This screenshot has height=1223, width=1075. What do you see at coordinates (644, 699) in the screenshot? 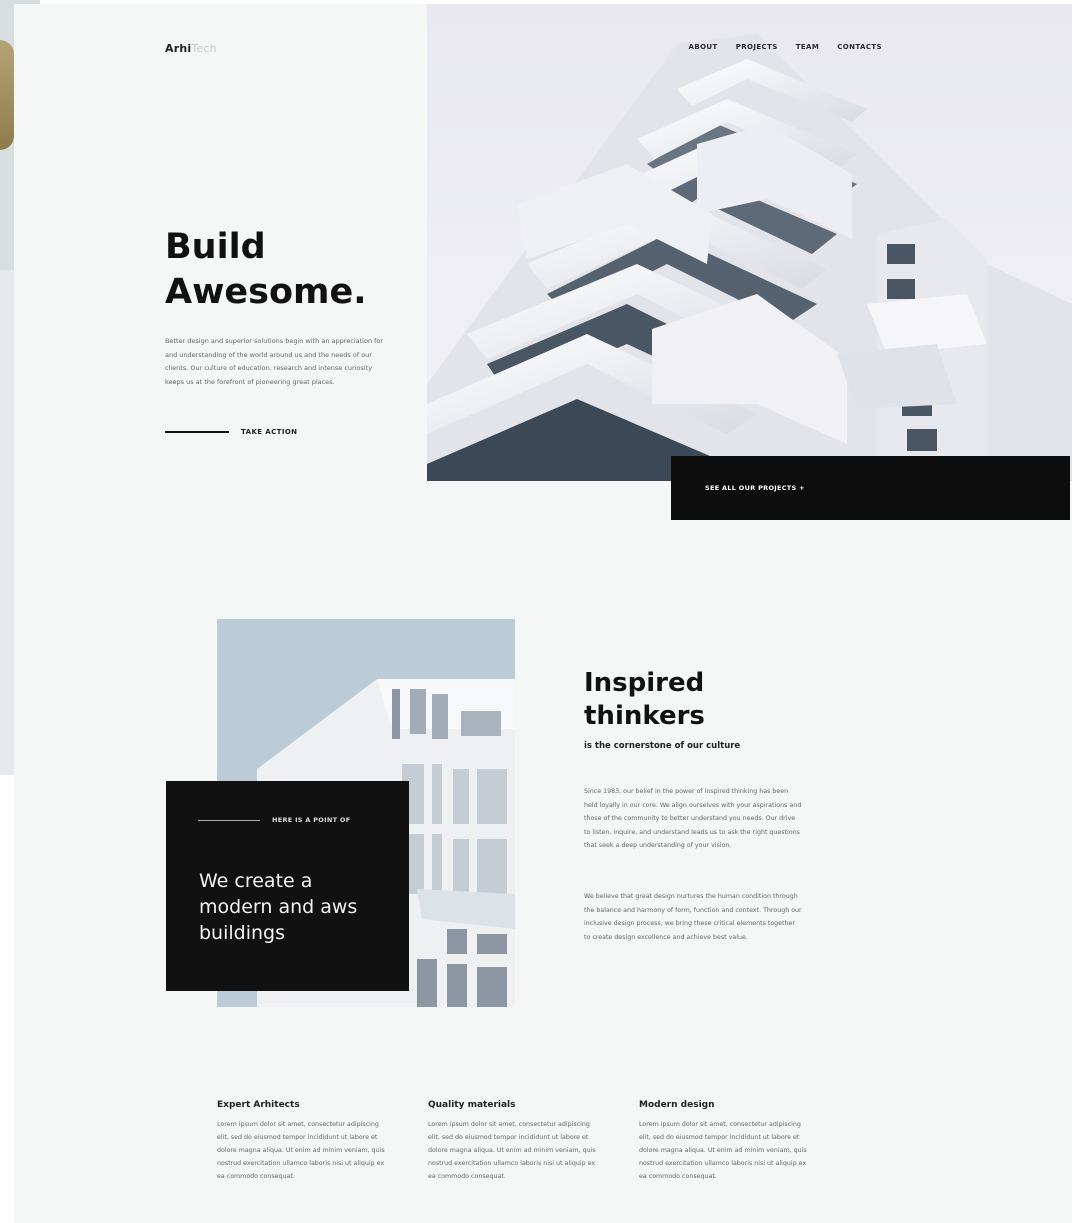
I see `inspired-title: Inspired thinkers` at bounding box center [644, 699].